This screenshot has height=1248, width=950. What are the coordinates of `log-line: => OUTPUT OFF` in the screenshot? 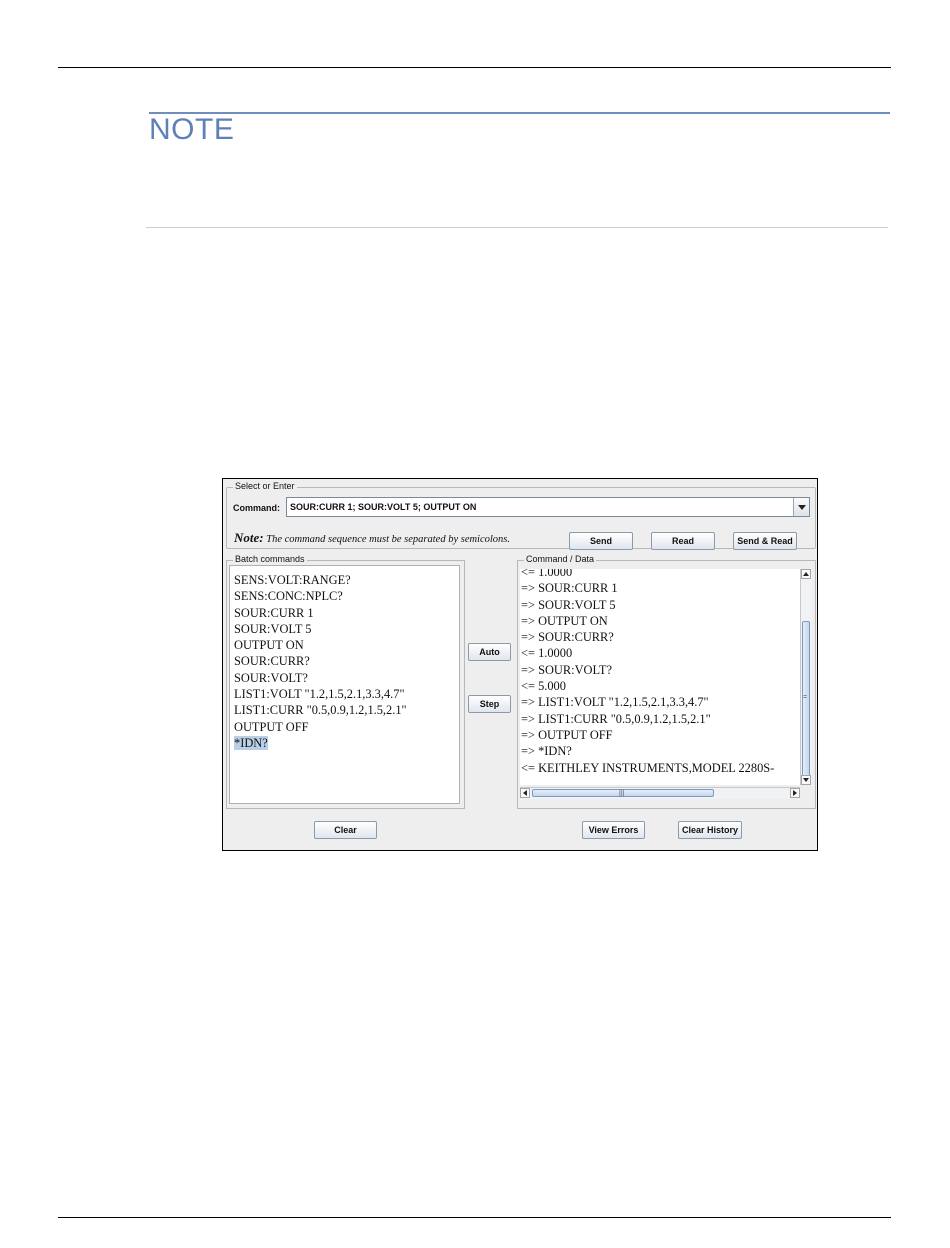 It's located at (567, 734).